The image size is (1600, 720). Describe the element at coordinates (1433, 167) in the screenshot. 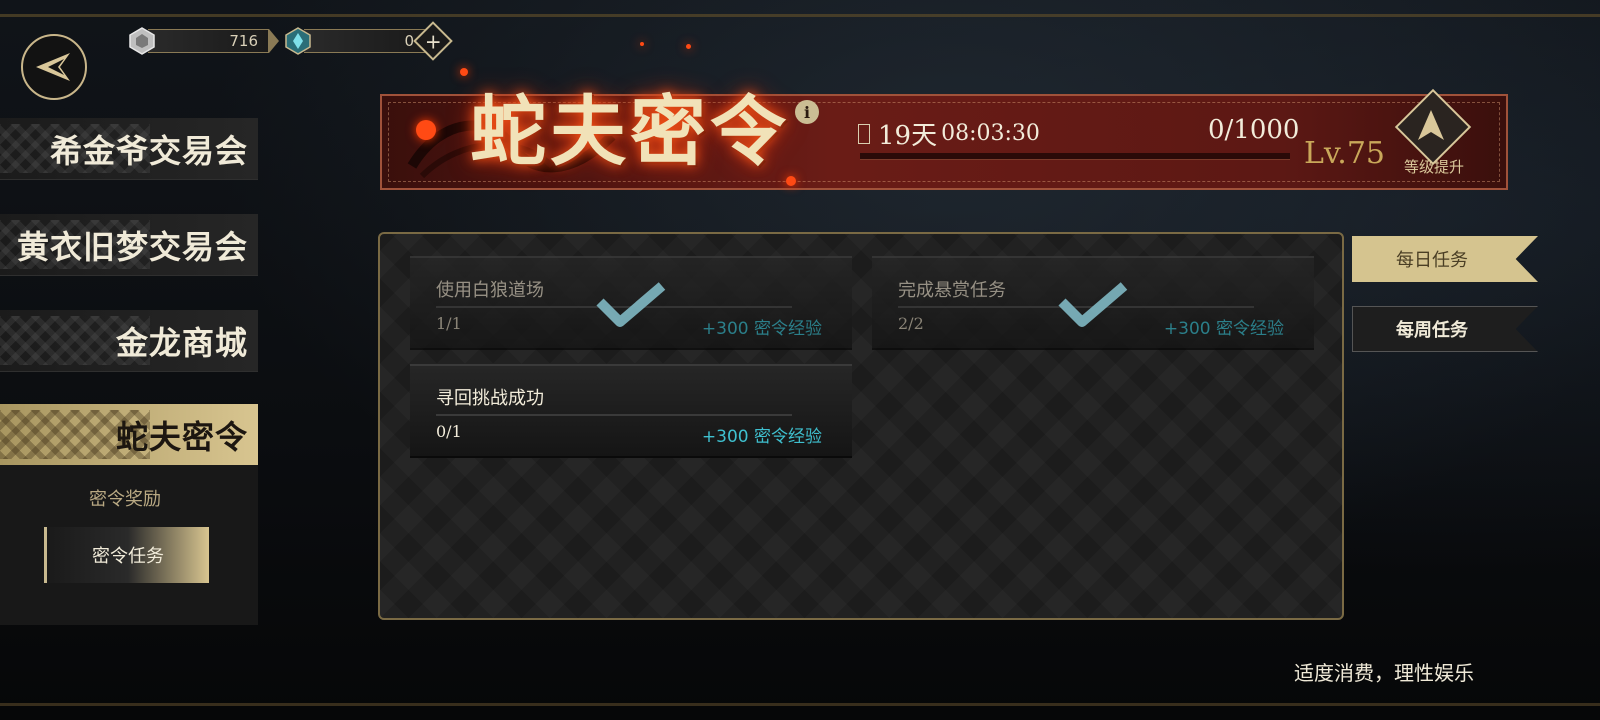

I see `level-up-label: 等级提升` at that location.